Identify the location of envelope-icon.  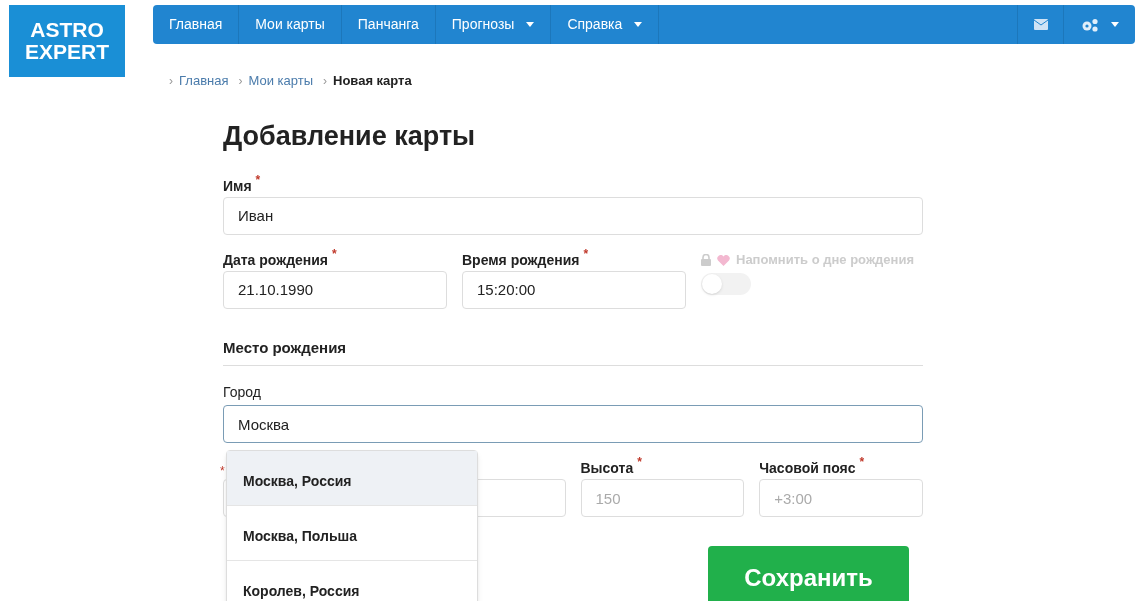
(1040, 24).